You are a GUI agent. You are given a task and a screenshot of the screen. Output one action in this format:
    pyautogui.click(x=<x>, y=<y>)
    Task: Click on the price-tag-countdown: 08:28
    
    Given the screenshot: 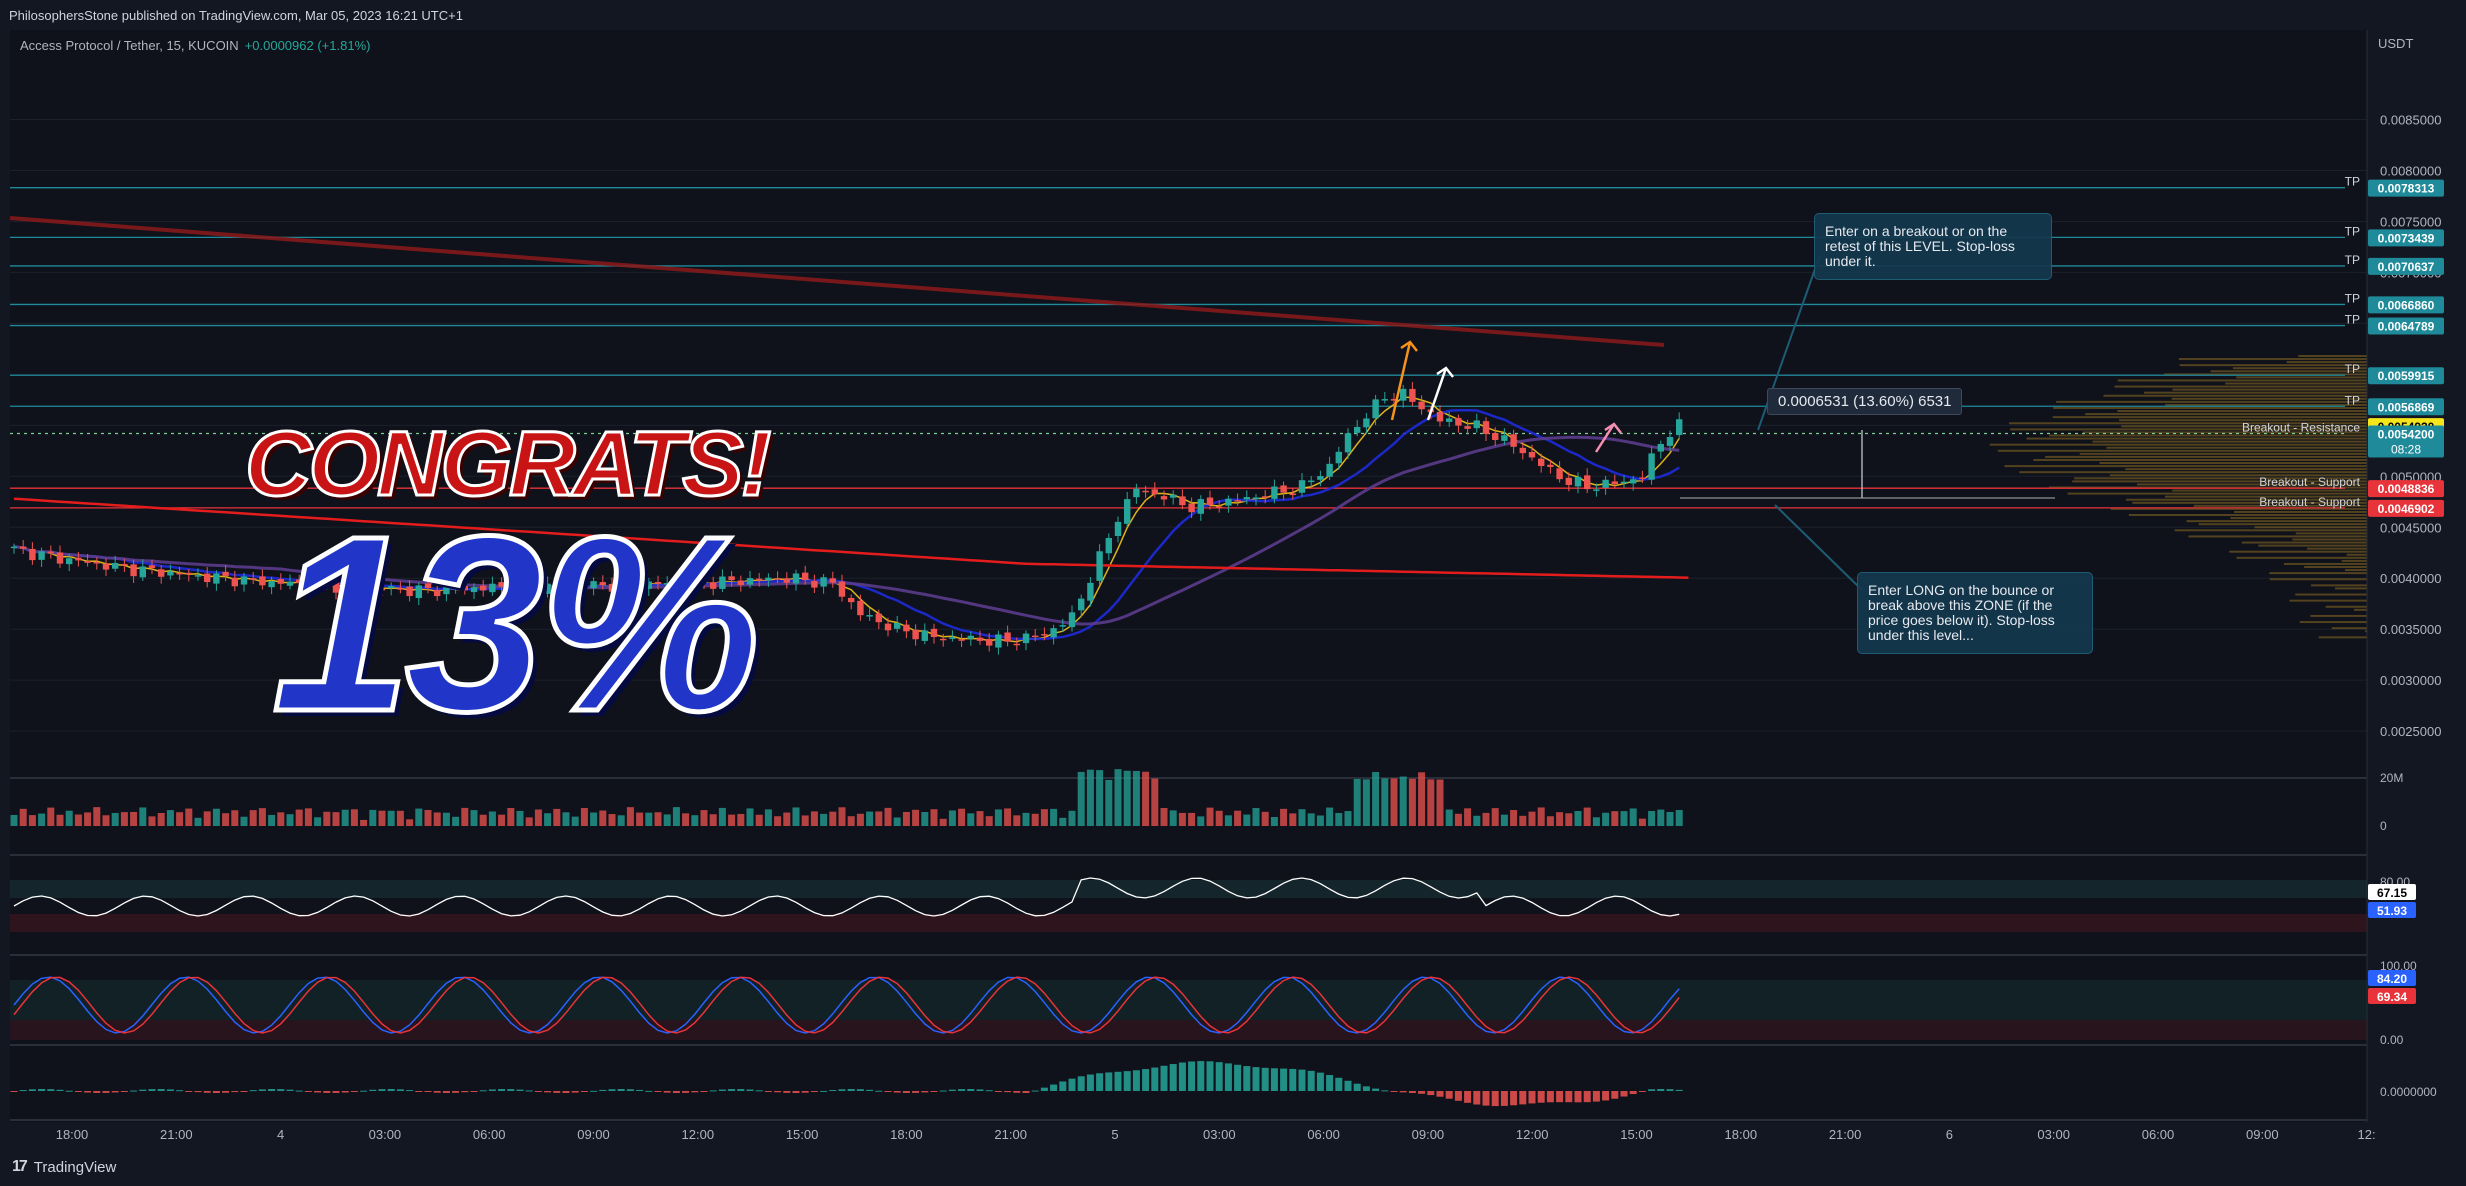 What is the action you would take?
    pyautogui.click(x=2406, y=449)
    